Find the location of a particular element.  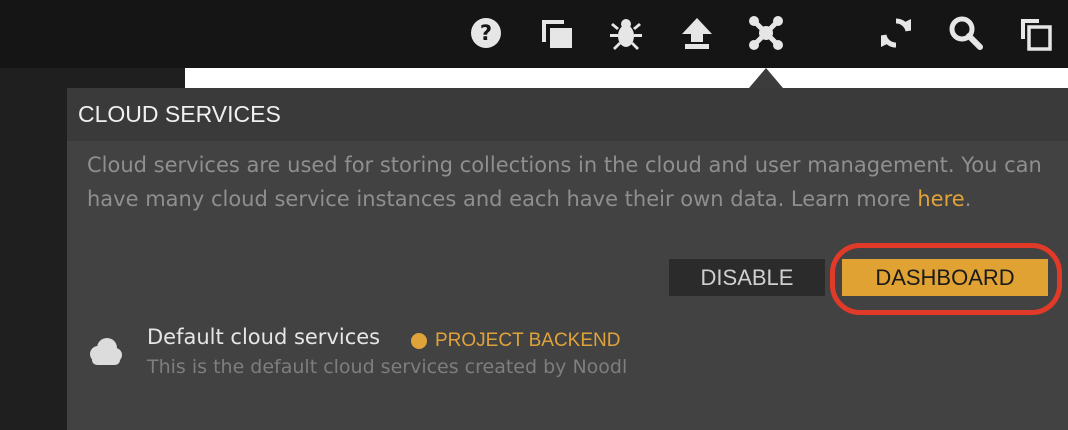

copy-icon is located at coordinates (1036, 33).